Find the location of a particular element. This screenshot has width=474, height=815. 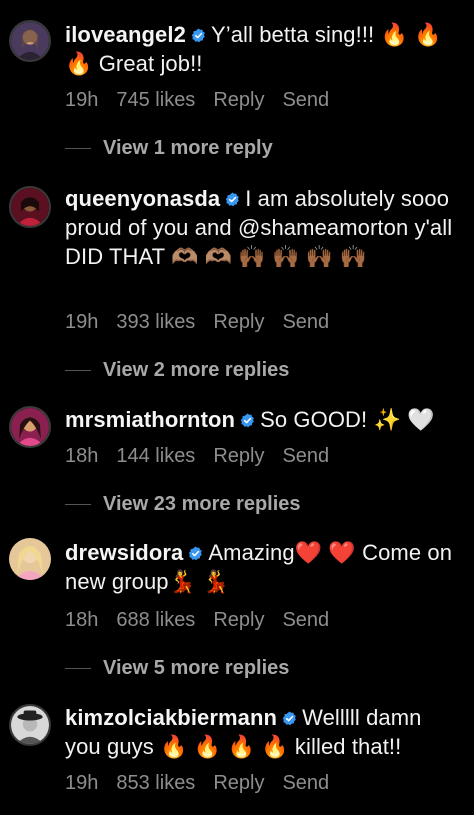

view-replies-button: View 5 more replies is located at coordinates (177, 668).